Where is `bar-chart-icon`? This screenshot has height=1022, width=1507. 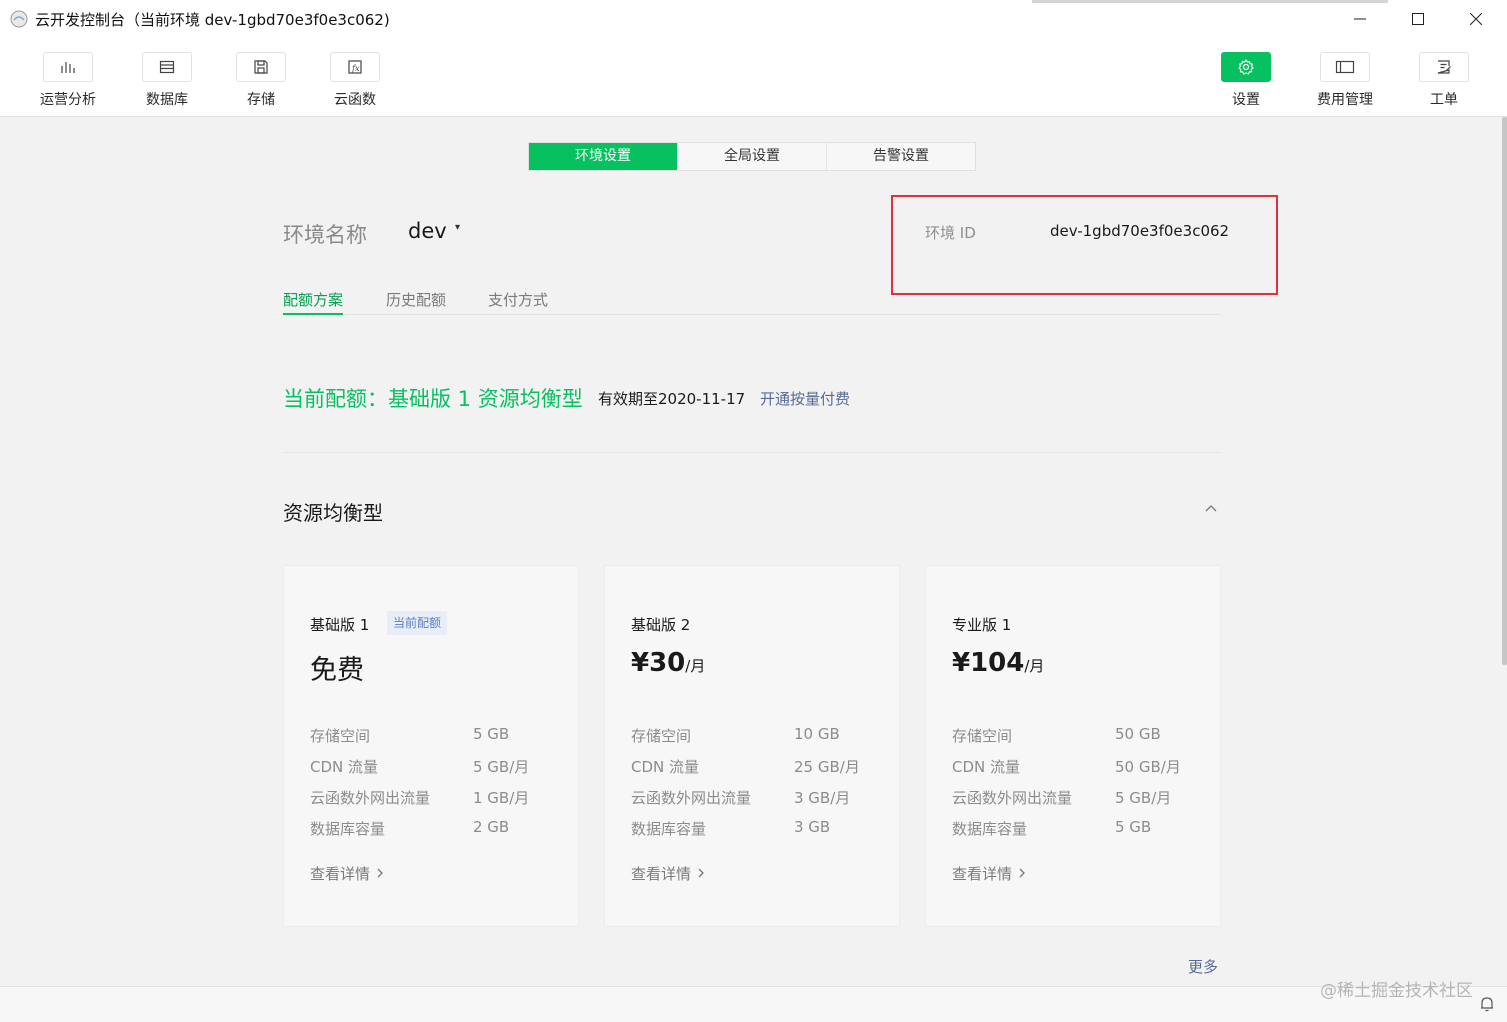 bar-chart-icon is located at coordinates (68, 67).